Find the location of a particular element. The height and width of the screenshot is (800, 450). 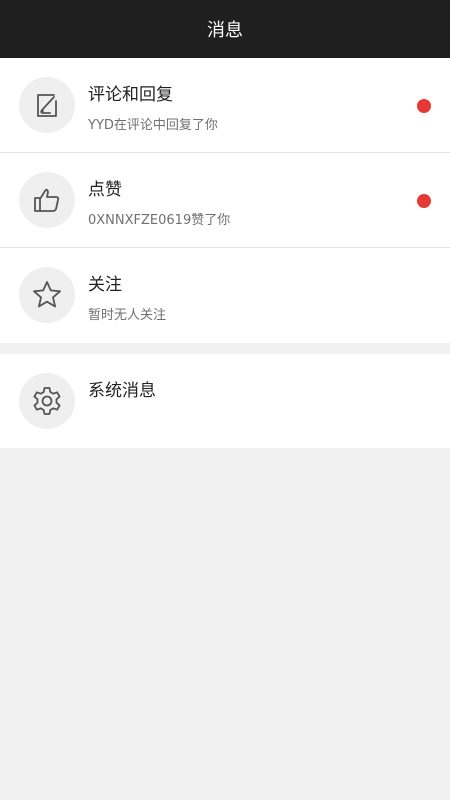

list-item-system-messages: 系统消息 is located at coordinates (225, 401).